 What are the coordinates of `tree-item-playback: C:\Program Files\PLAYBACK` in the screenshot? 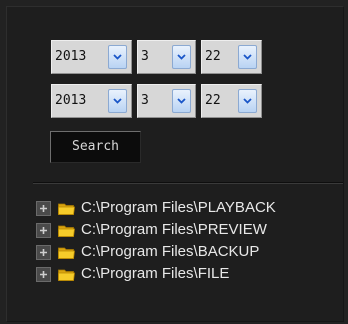 It's located at (156, 208).